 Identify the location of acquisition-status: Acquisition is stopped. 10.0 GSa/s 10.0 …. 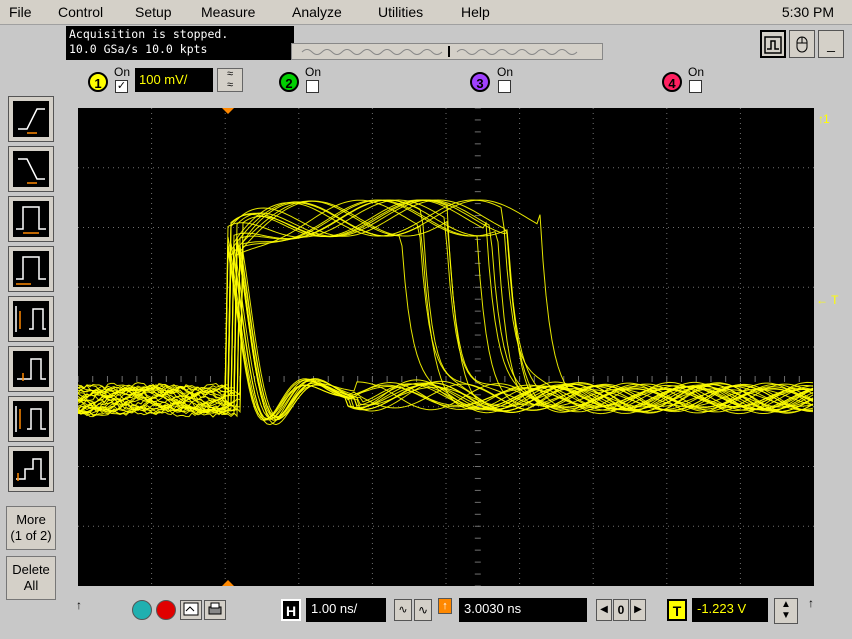
(180, 43).